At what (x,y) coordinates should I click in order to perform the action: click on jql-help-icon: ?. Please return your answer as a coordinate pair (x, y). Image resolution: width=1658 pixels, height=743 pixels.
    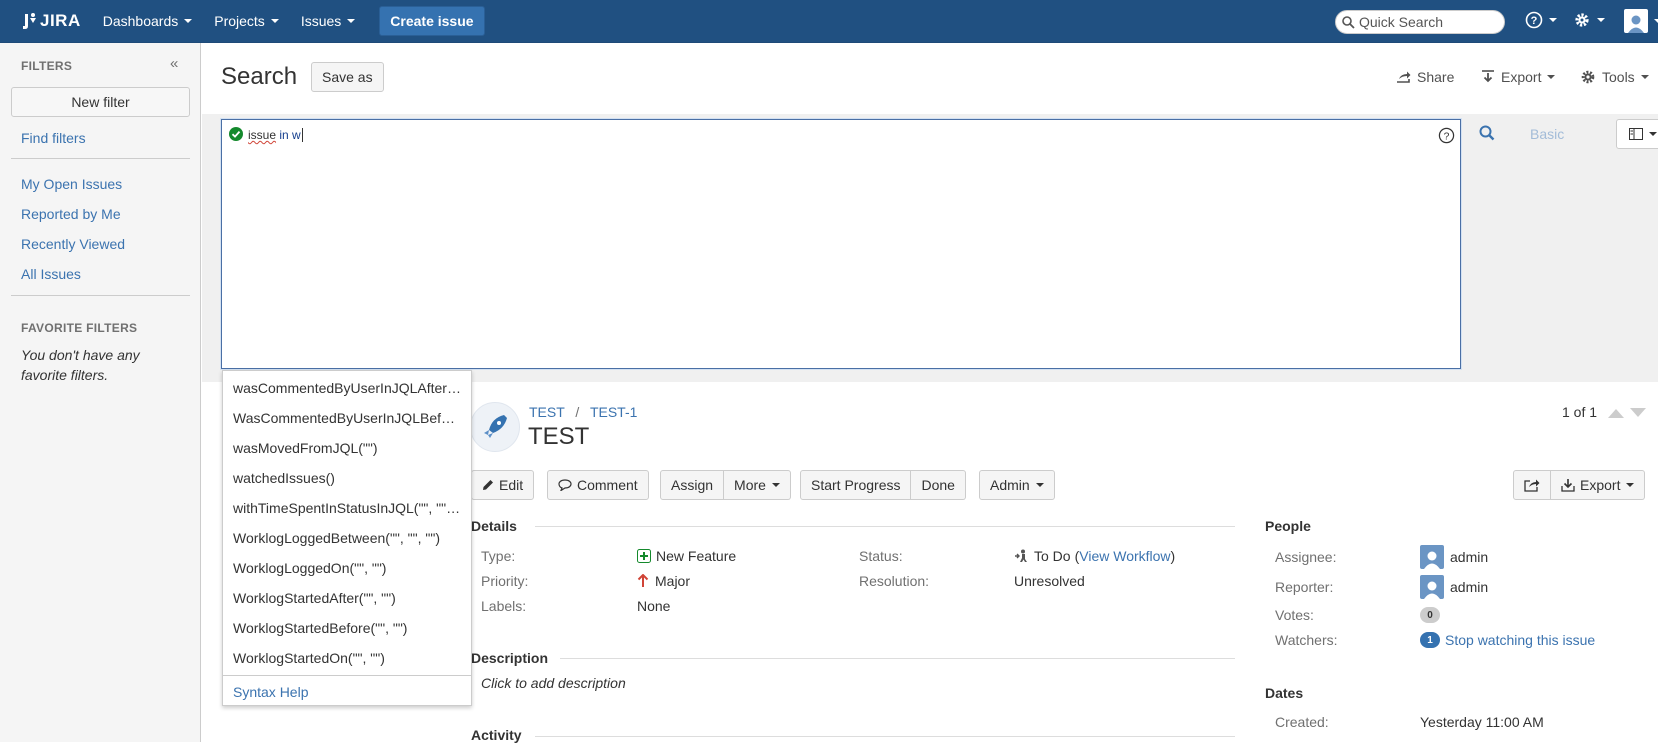
    Looking at the image, I should click on (1446, 135).